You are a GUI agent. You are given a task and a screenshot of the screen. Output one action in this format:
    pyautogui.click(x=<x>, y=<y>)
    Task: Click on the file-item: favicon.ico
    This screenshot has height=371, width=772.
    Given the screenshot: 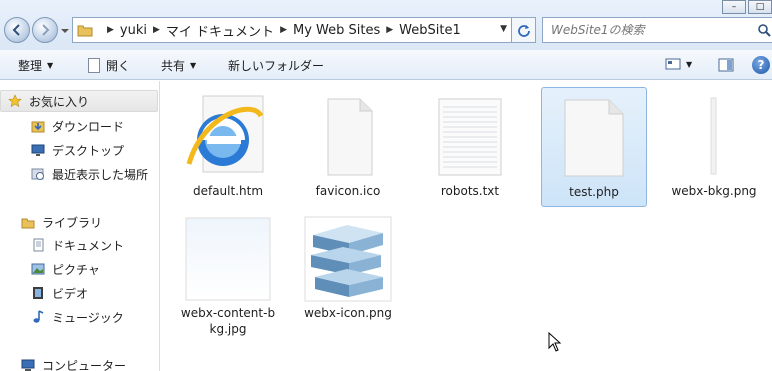 What is the action you would take?
    pyautogui.click(x=348, y=147)
    